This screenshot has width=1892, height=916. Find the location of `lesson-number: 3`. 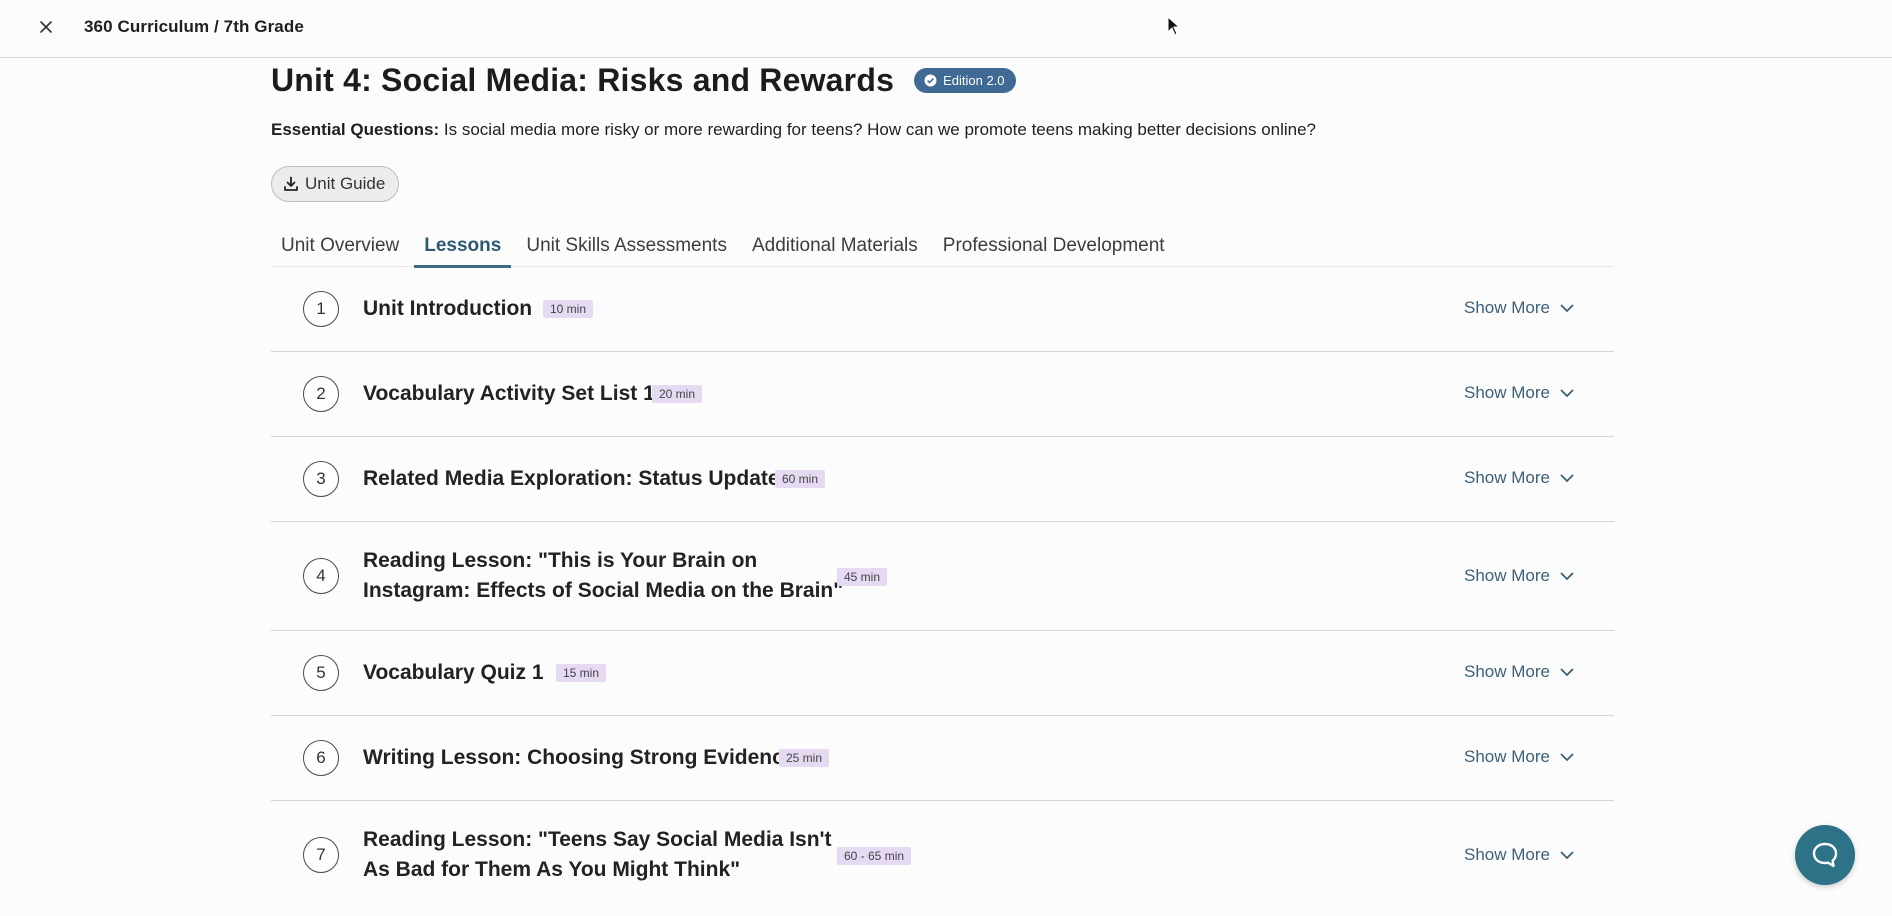

lesson-number: 3 is located at coordinates (321, 479).